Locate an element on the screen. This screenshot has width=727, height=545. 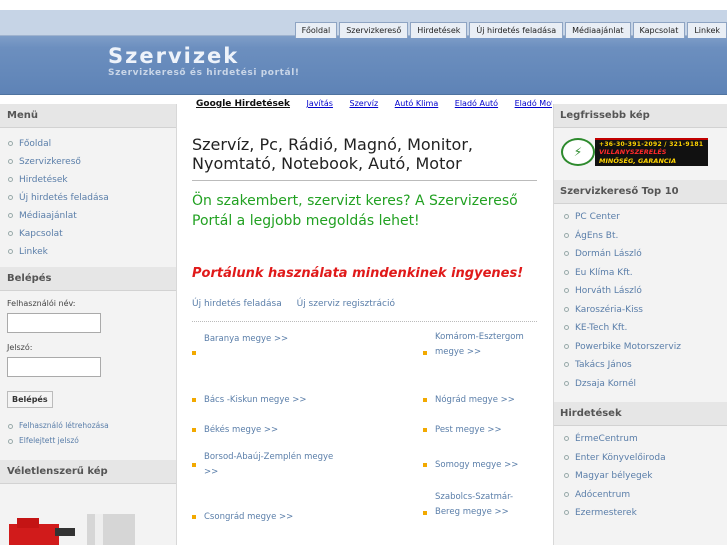
nav-linkek: Linkek is located at coordinates (707, 30).